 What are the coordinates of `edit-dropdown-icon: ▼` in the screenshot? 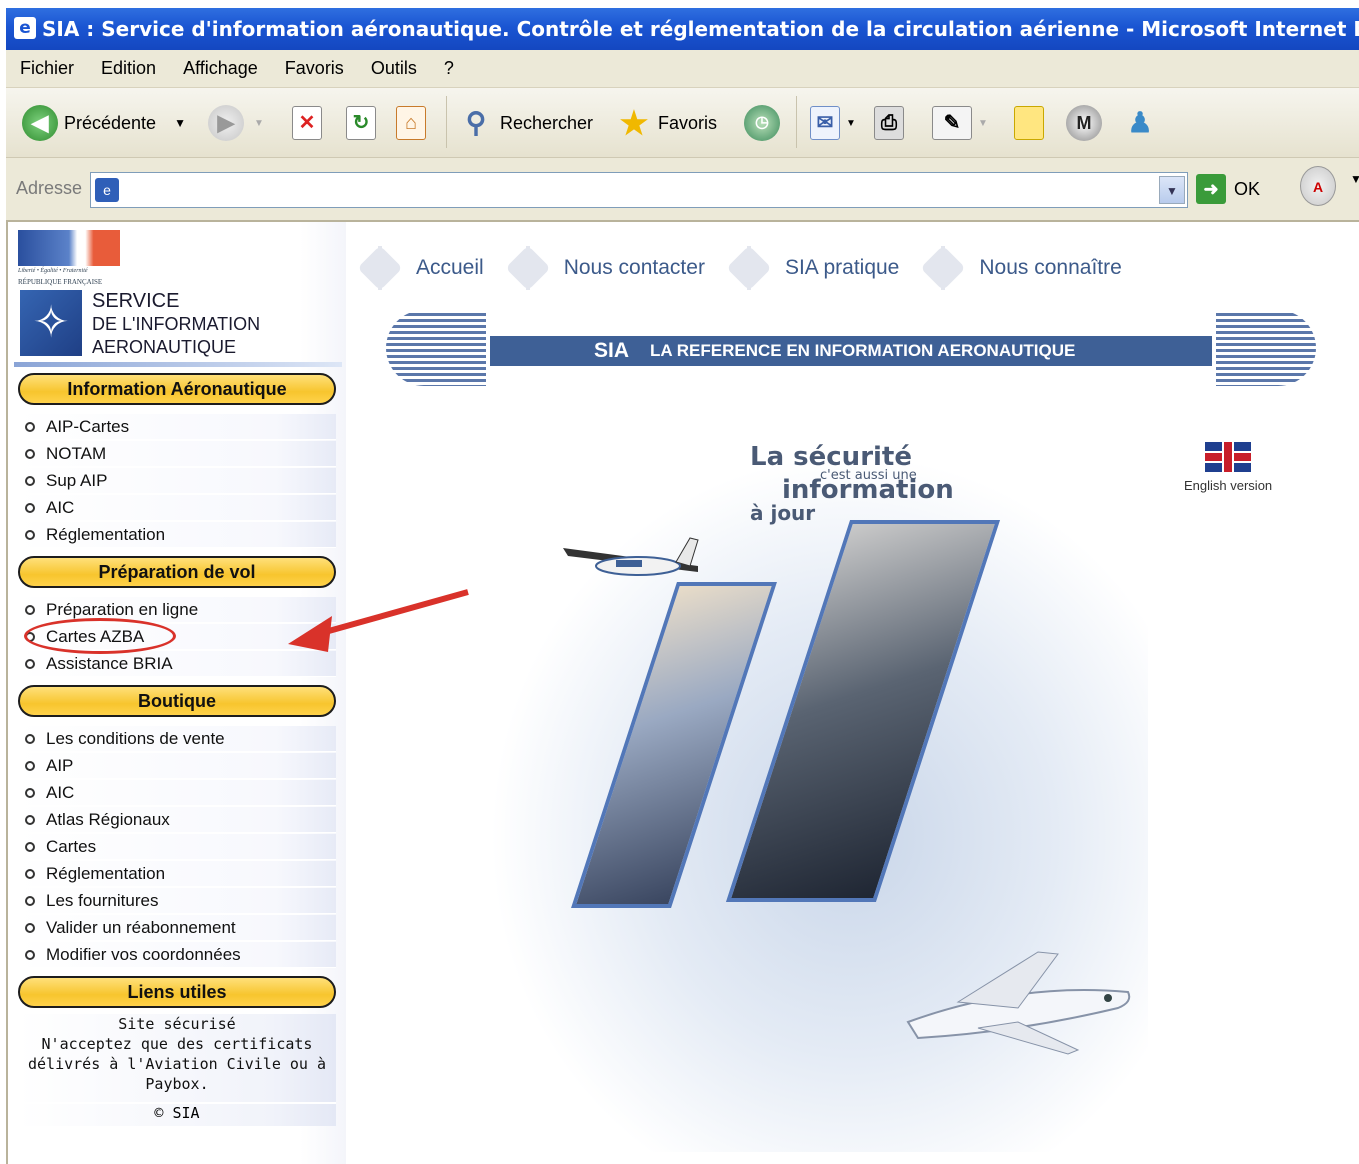 It's located at (983, 123).